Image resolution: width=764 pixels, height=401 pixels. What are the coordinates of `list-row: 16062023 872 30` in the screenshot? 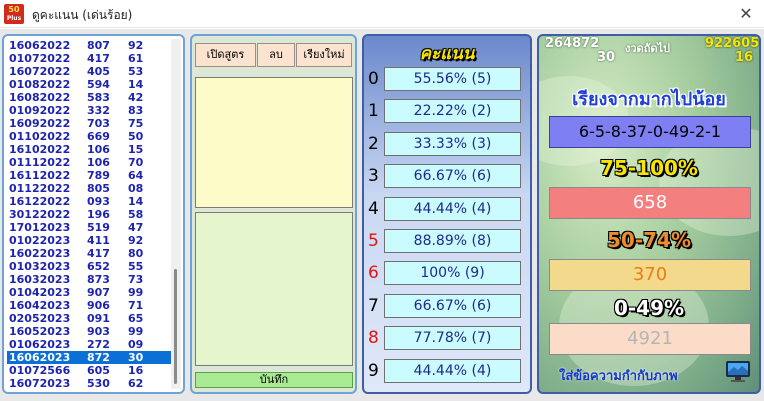 It's located at (89, 357).